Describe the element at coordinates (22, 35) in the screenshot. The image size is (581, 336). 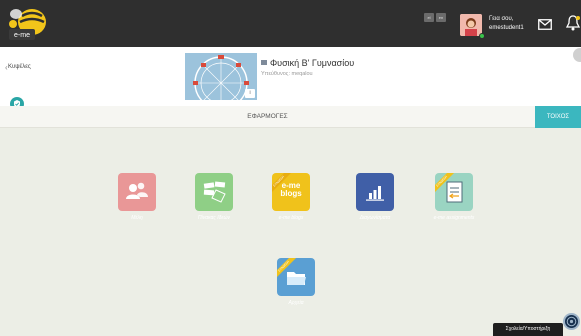
I see `logo-text: e-me` at that location.